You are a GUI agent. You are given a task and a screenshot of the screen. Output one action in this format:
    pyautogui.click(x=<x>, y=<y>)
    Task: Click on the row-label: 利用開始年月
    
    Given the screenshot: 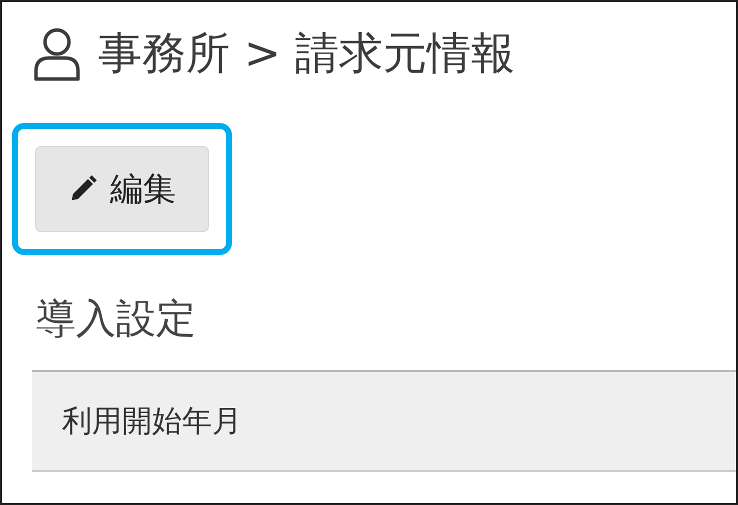 What is the action you would take?
    pyautogui.click(x=152, y=421)
    